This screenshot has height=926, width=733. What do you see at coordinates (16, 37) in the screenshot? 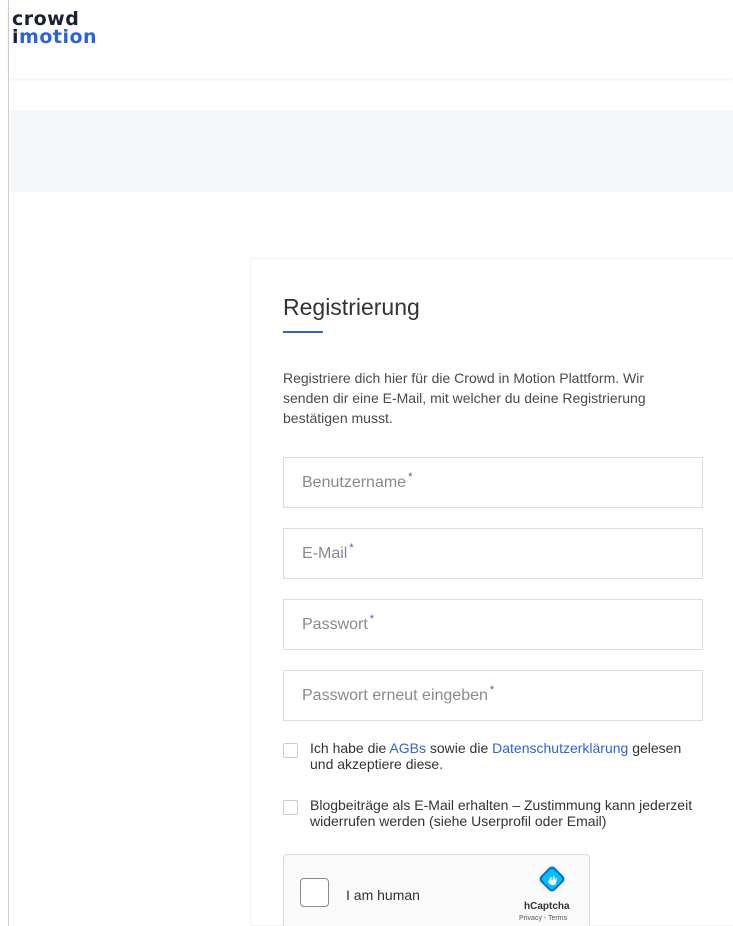
I see `logo-letter-i: i` at bounding box center [16, 37].